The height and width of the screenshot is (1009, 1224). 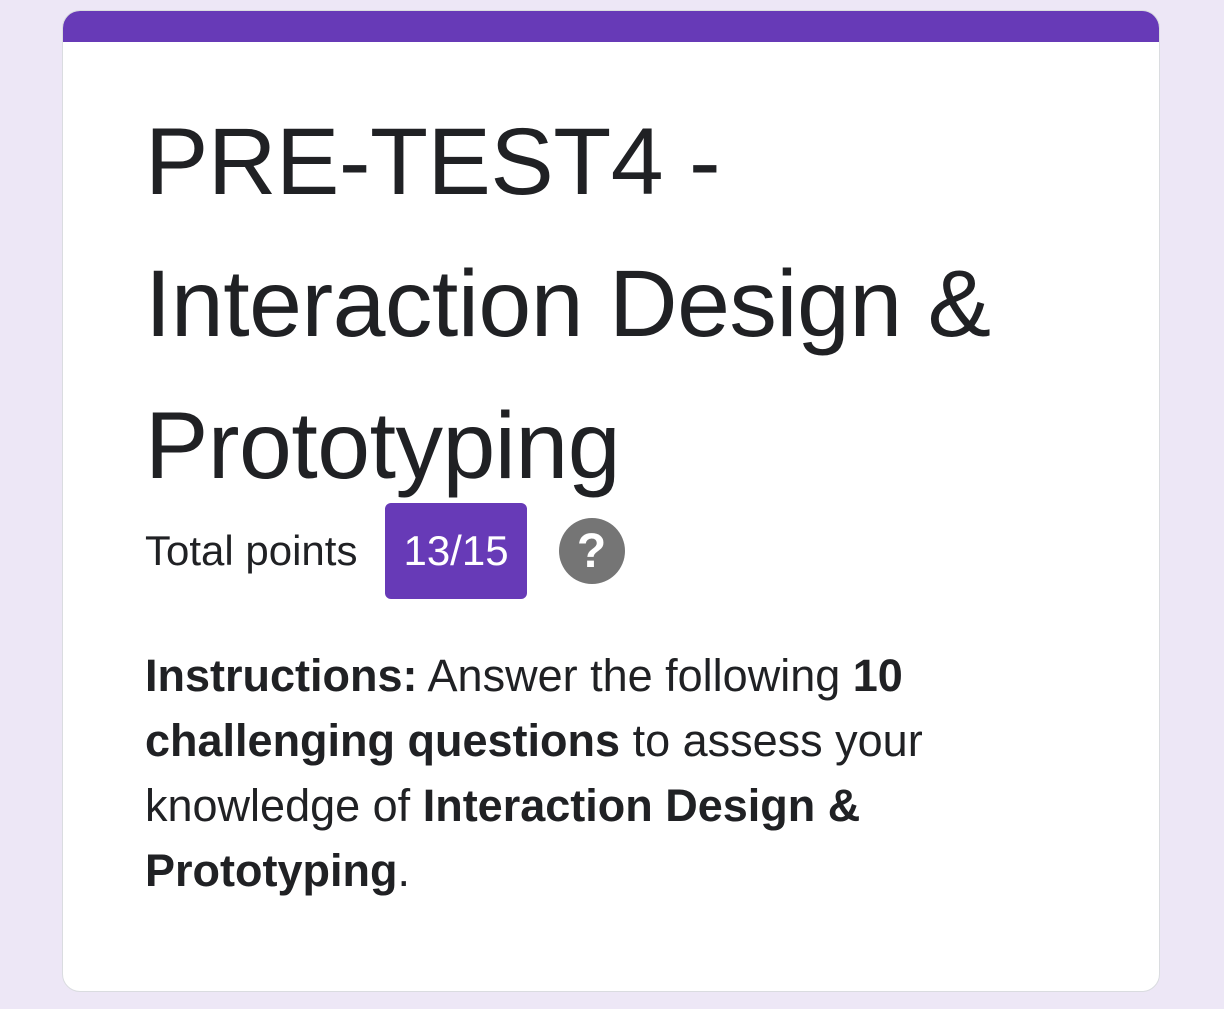 I want to click on total-points-label: Total points, so click(x=251, y=550).